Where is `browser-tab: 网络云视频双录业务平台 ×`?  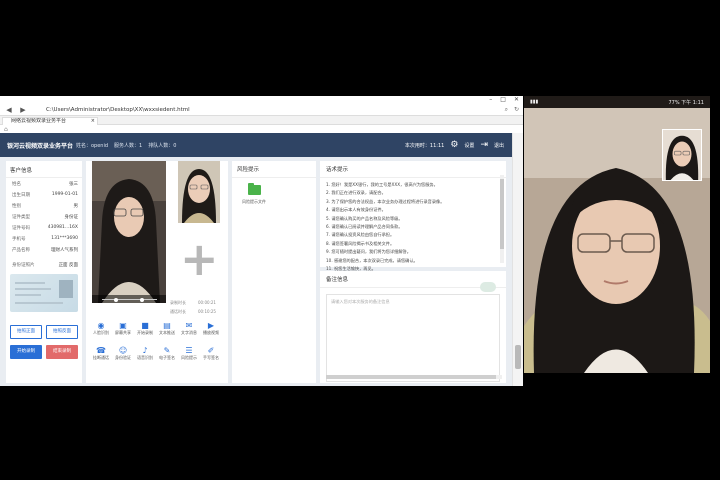
browser-tab: 网络云视频双录业务平台 × is located at coordinates (50, 121).